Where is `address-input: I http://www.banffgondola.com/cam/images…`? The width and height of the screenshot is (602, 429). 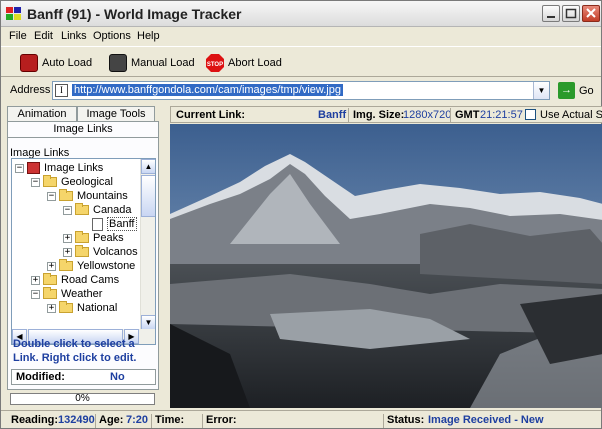
address-input: I http://www.banffgondola.com/cam/images… is located at coordinates (301, 90).